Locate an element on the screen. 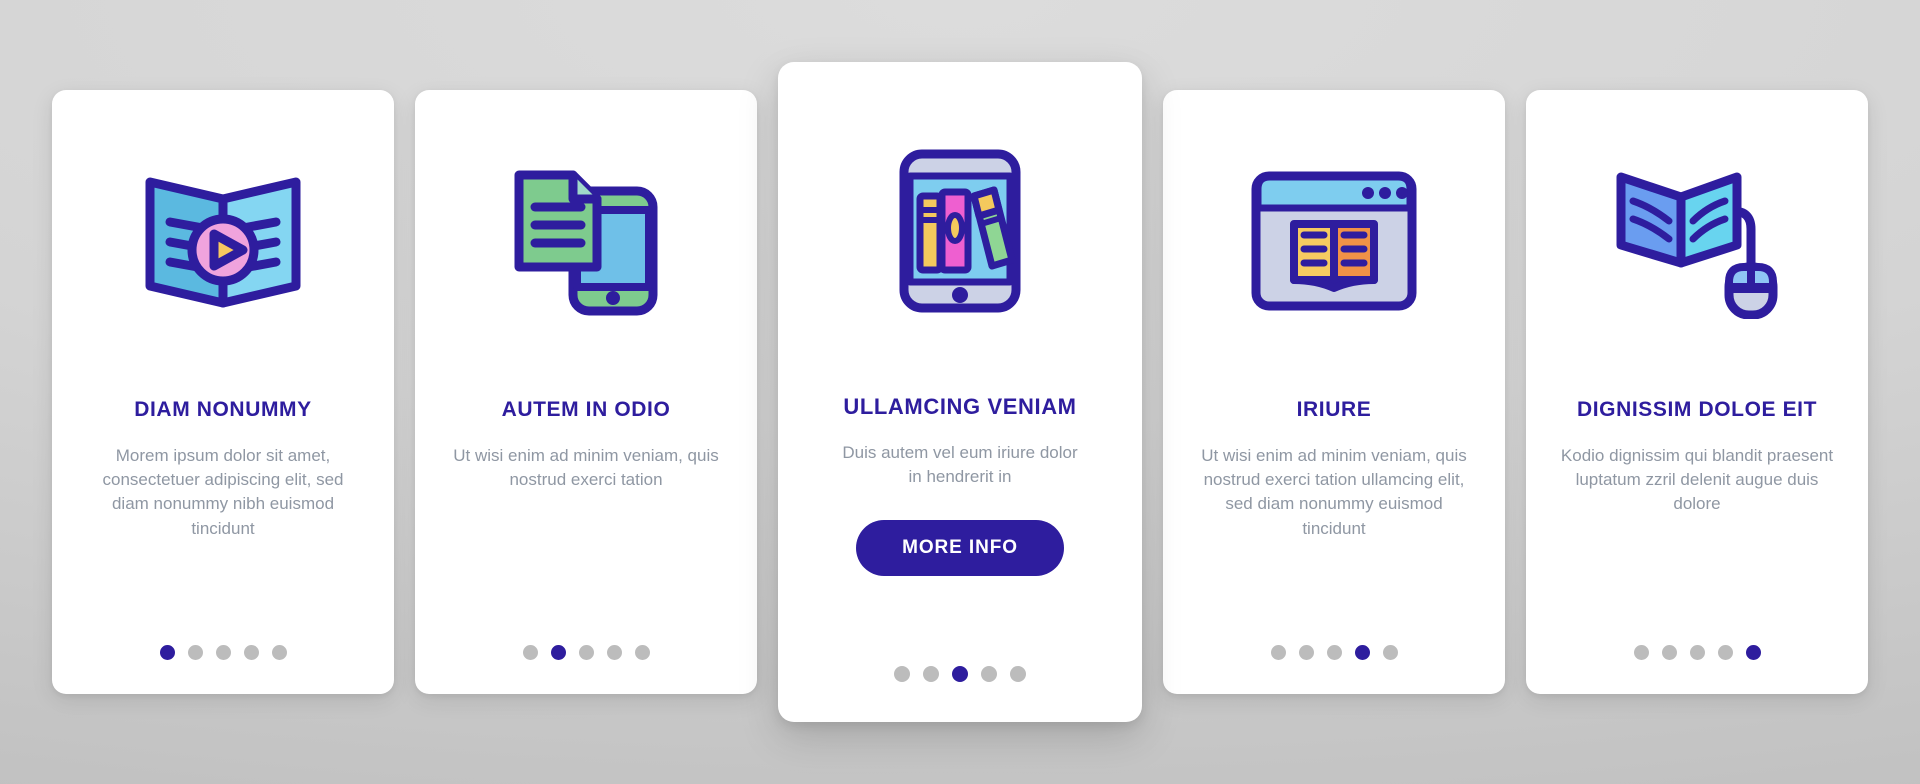 This screenshot has width=1920, height=784. open-book-audio-play-icon is located at coordinates (223, 242).